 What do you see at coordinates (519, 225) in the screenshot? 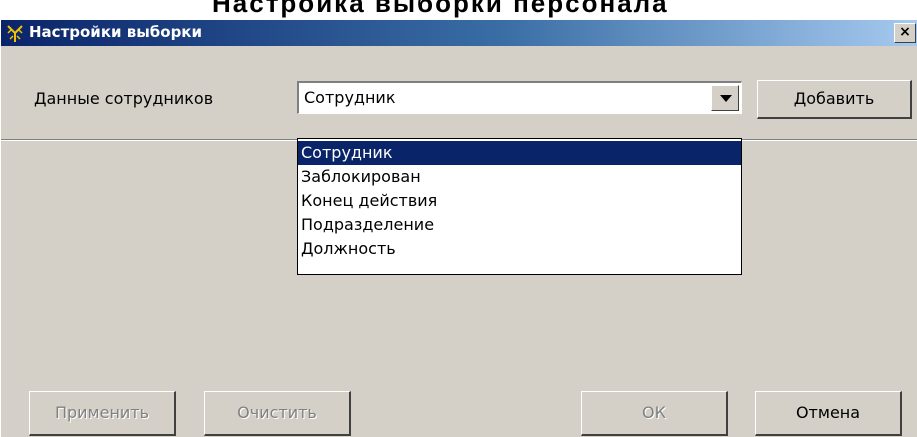
I see `dropdown-option-department: Подразделение` at bounding box center [519, 225].